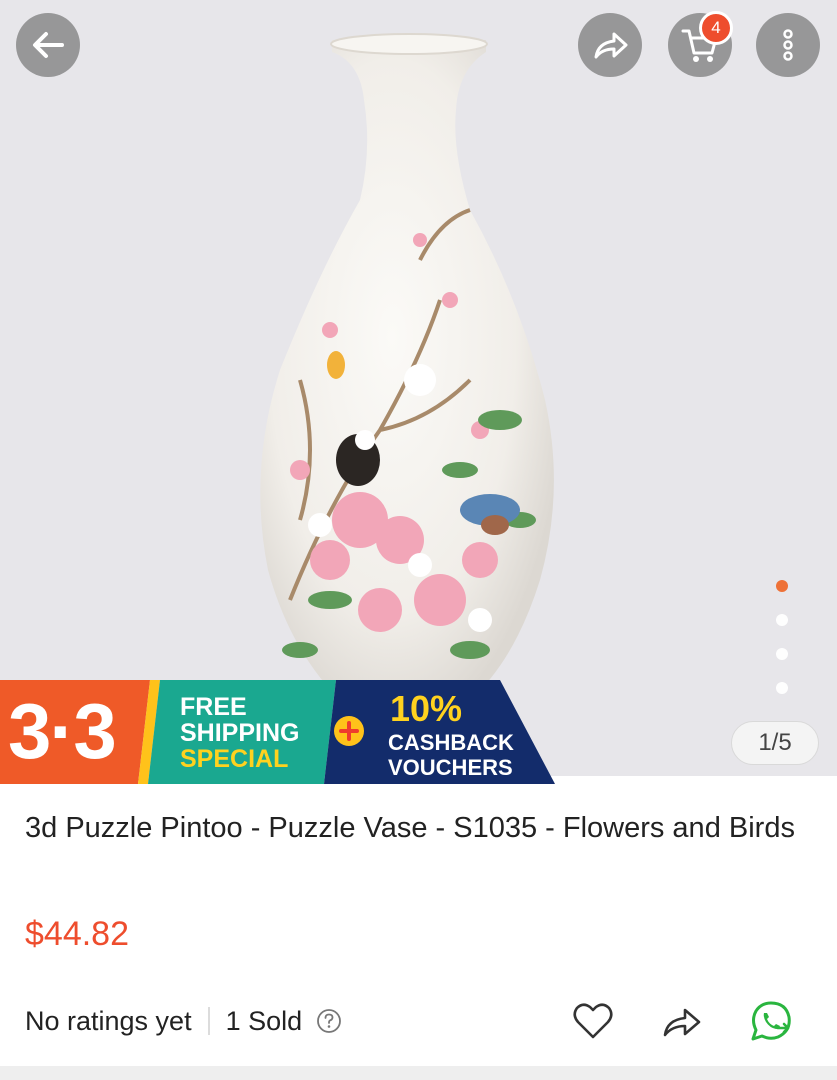  Describe the element at coordinates (108, 1021) in the screenshot. I see `ratings-text: No ratings yet` at that location.